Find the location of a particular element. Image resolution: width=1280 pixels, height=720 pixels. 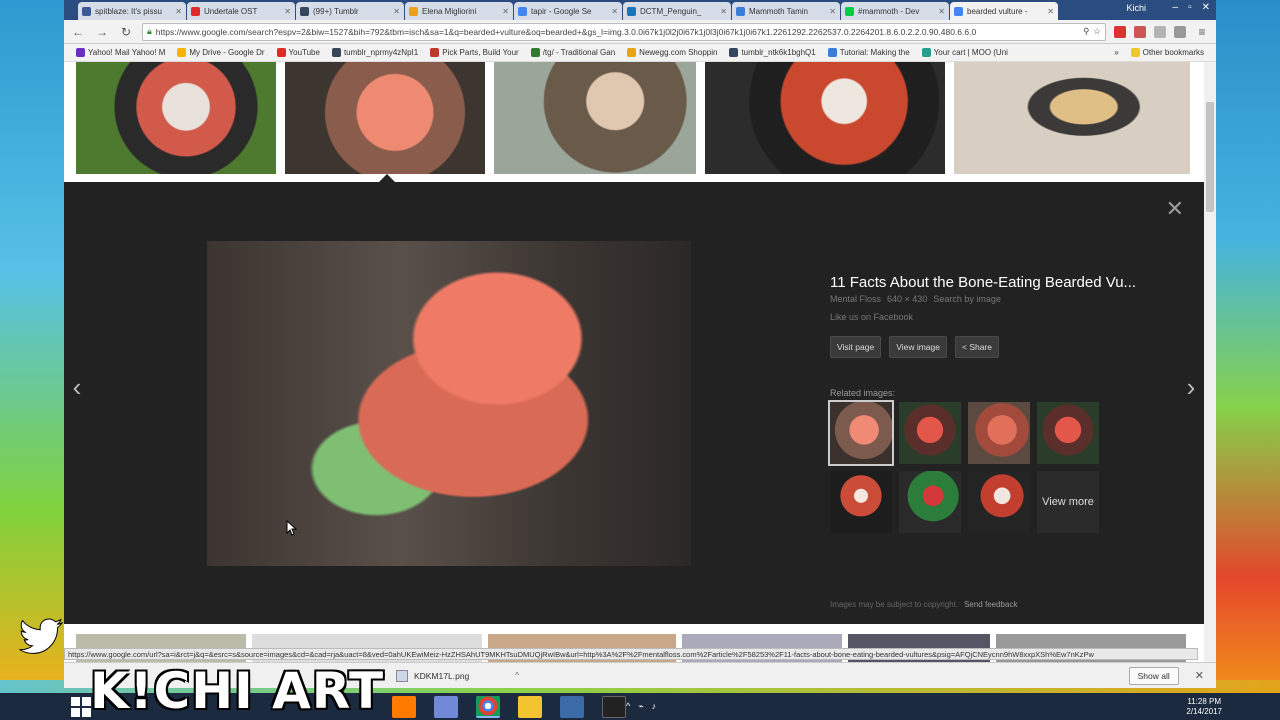

bookmark-item: /tg/ - Traditional Gan is located at coordinates (573, 52).